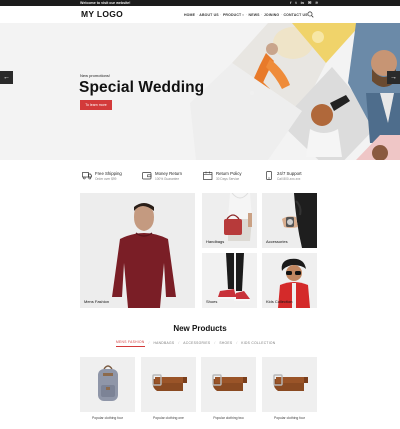 The height and width of the screenshot is (429, 400). I want to click on category-label: Handbags, so click(215, 241).